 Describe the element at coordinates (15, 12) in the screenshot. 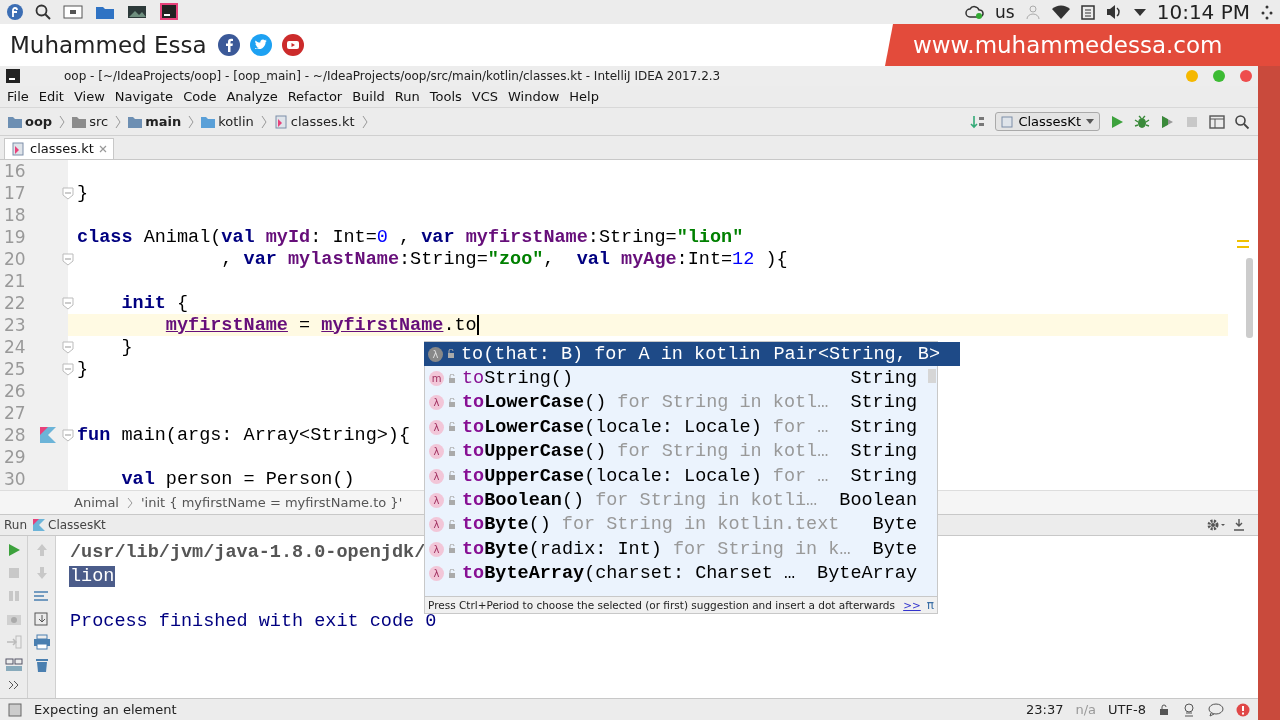

I see `distro-icon` at that location.